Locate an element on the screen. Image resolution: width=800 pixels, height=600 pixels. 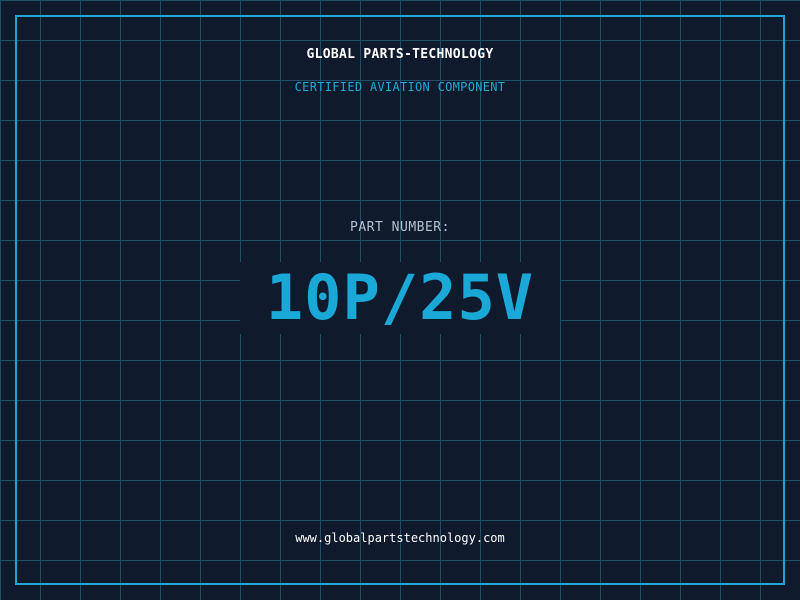
part-number-panel: 10P/25V is located at coordinates (400, 298).